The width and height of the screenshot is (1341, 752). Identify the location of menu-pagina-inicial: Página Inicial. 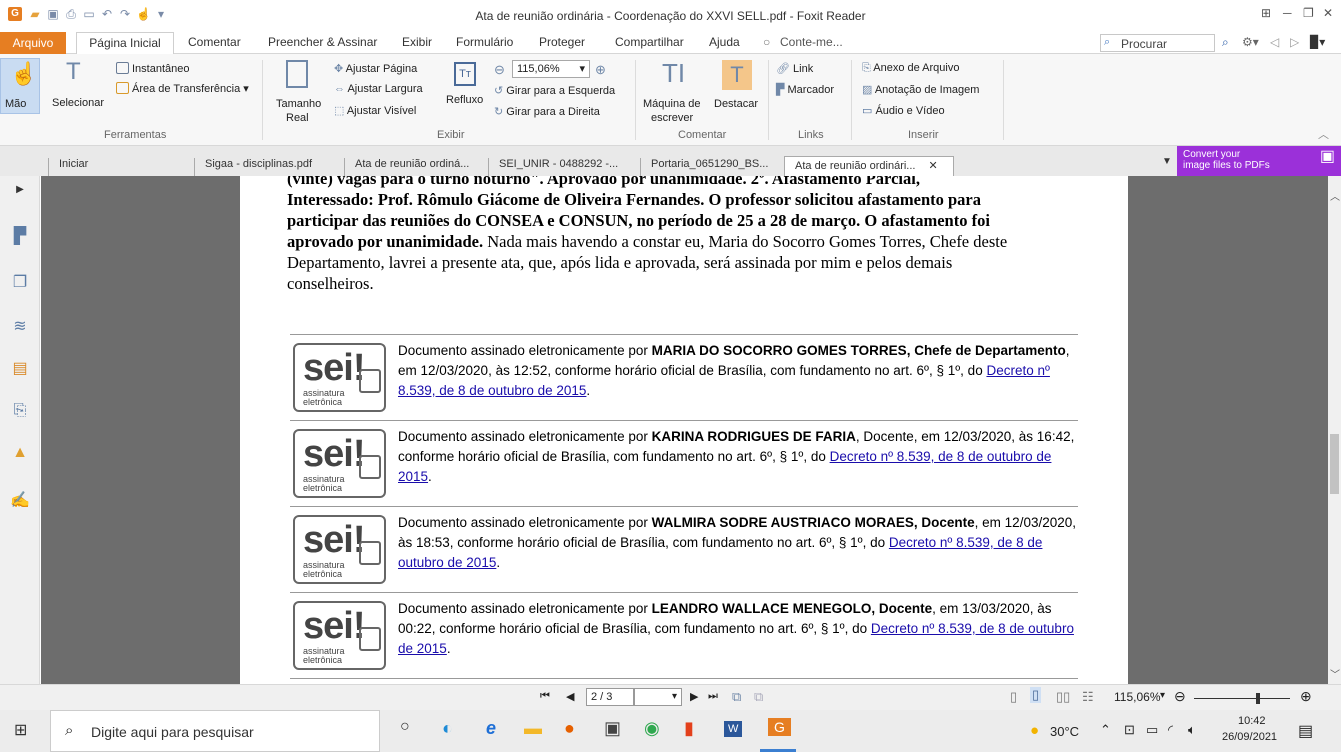
(125, 43).